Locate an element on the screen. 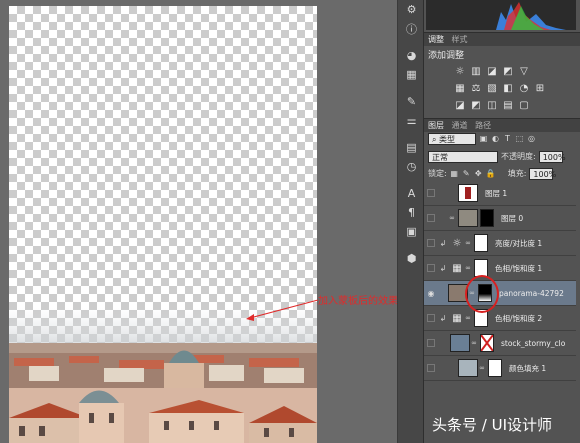 This screenshot has width=580, height=443. balance-icon: ⚖ is located at coordinates (476, 88).